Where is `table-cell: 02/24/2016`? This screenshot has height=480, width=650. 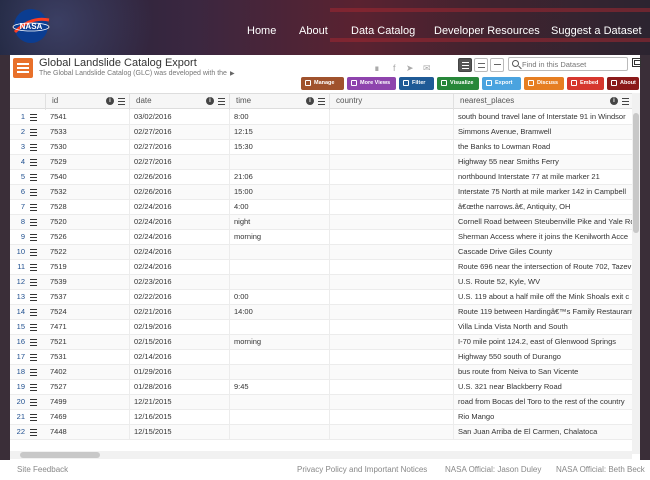 table-cell: 02/24/2016 is located at coordinates (180, 267).